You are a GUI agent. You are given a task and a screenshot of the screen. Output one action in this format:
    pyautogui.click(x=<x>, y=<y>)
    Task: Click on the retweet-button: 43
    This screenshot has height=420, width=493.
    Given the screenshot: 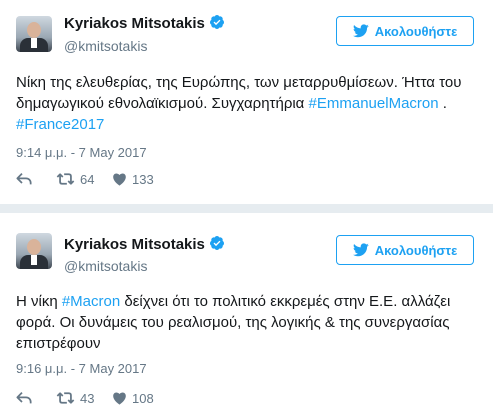 What is the action you would take?
    pyautogui.click(x=84, y=398)
    